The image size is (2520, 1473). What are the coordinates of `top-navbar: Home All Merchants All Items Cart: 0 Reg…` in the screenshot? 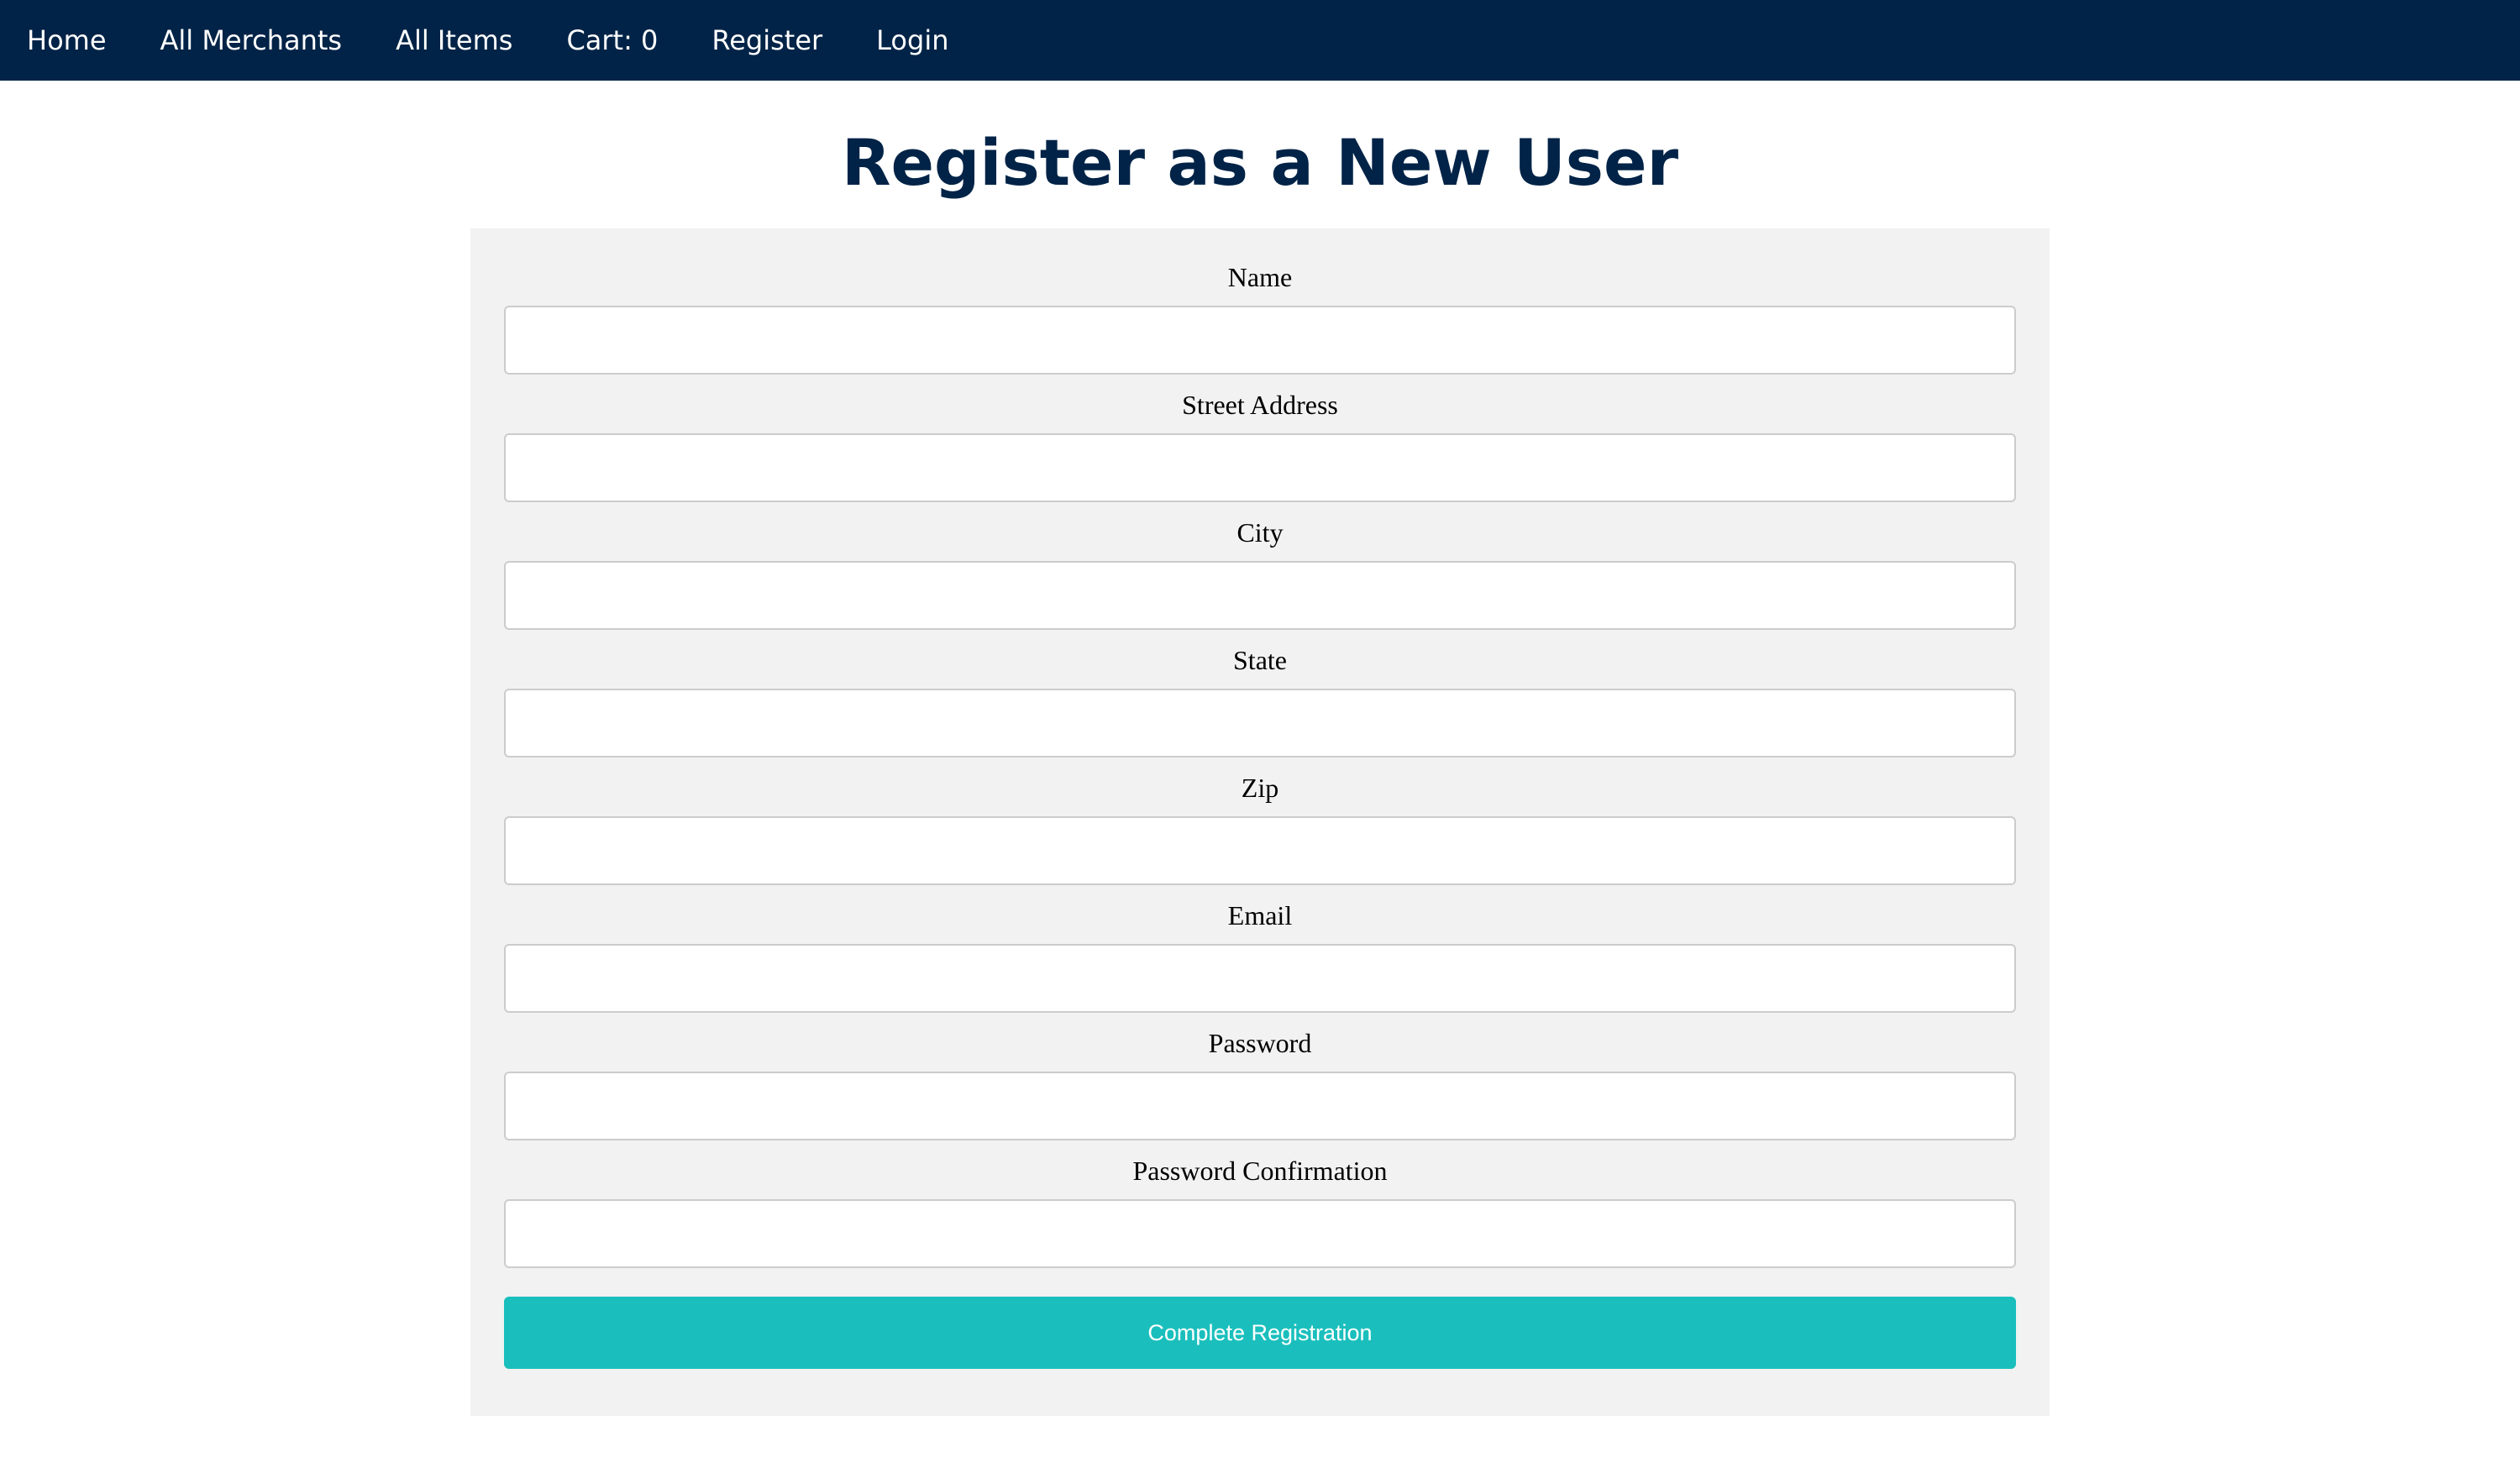 It's located at (1260, 40).